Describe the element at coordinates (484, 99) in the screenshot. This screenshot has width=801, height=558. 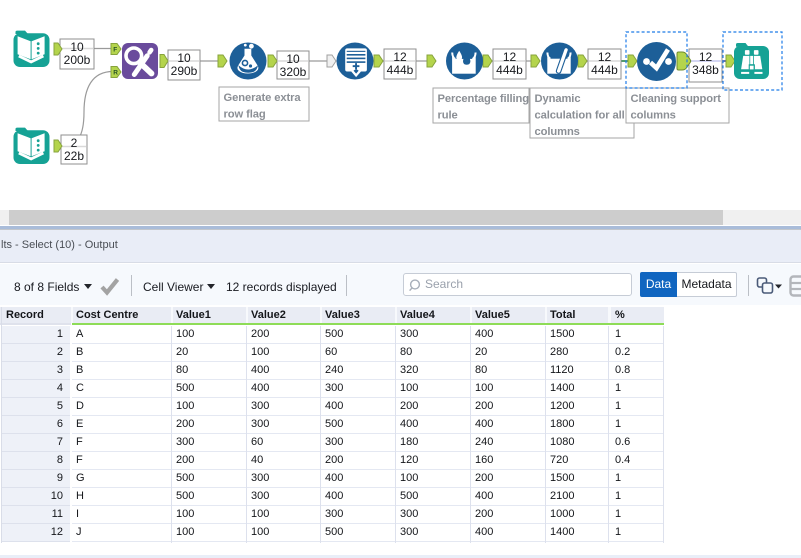
I see `svg-text: Percentage filling` at that location.